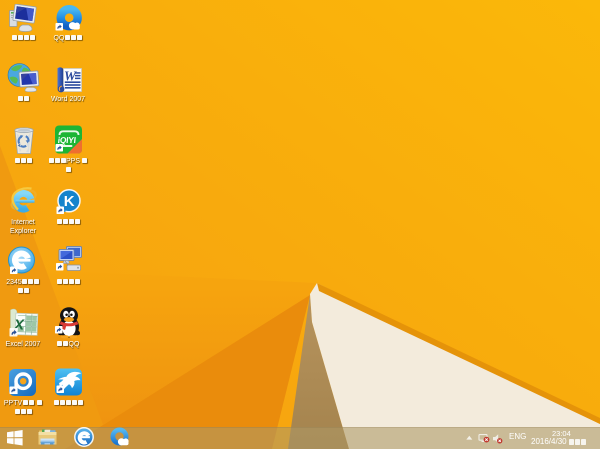  Describe the element at coordinates (66, 140) in the screenshot. I see `svg-text: iQIYI` at that location.